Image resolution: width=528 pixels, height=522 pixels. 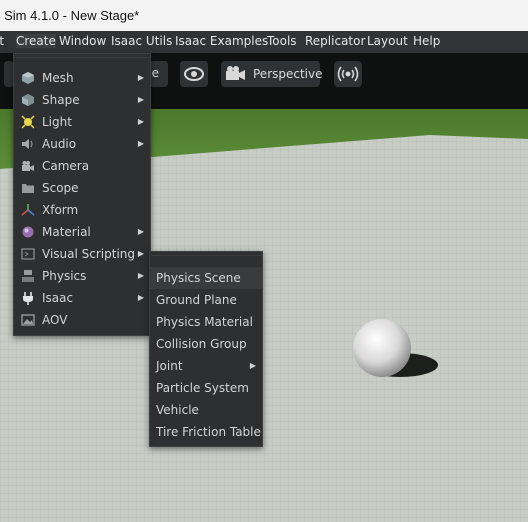 I want to click on menu-help: Help, so click(x=426, y=41).